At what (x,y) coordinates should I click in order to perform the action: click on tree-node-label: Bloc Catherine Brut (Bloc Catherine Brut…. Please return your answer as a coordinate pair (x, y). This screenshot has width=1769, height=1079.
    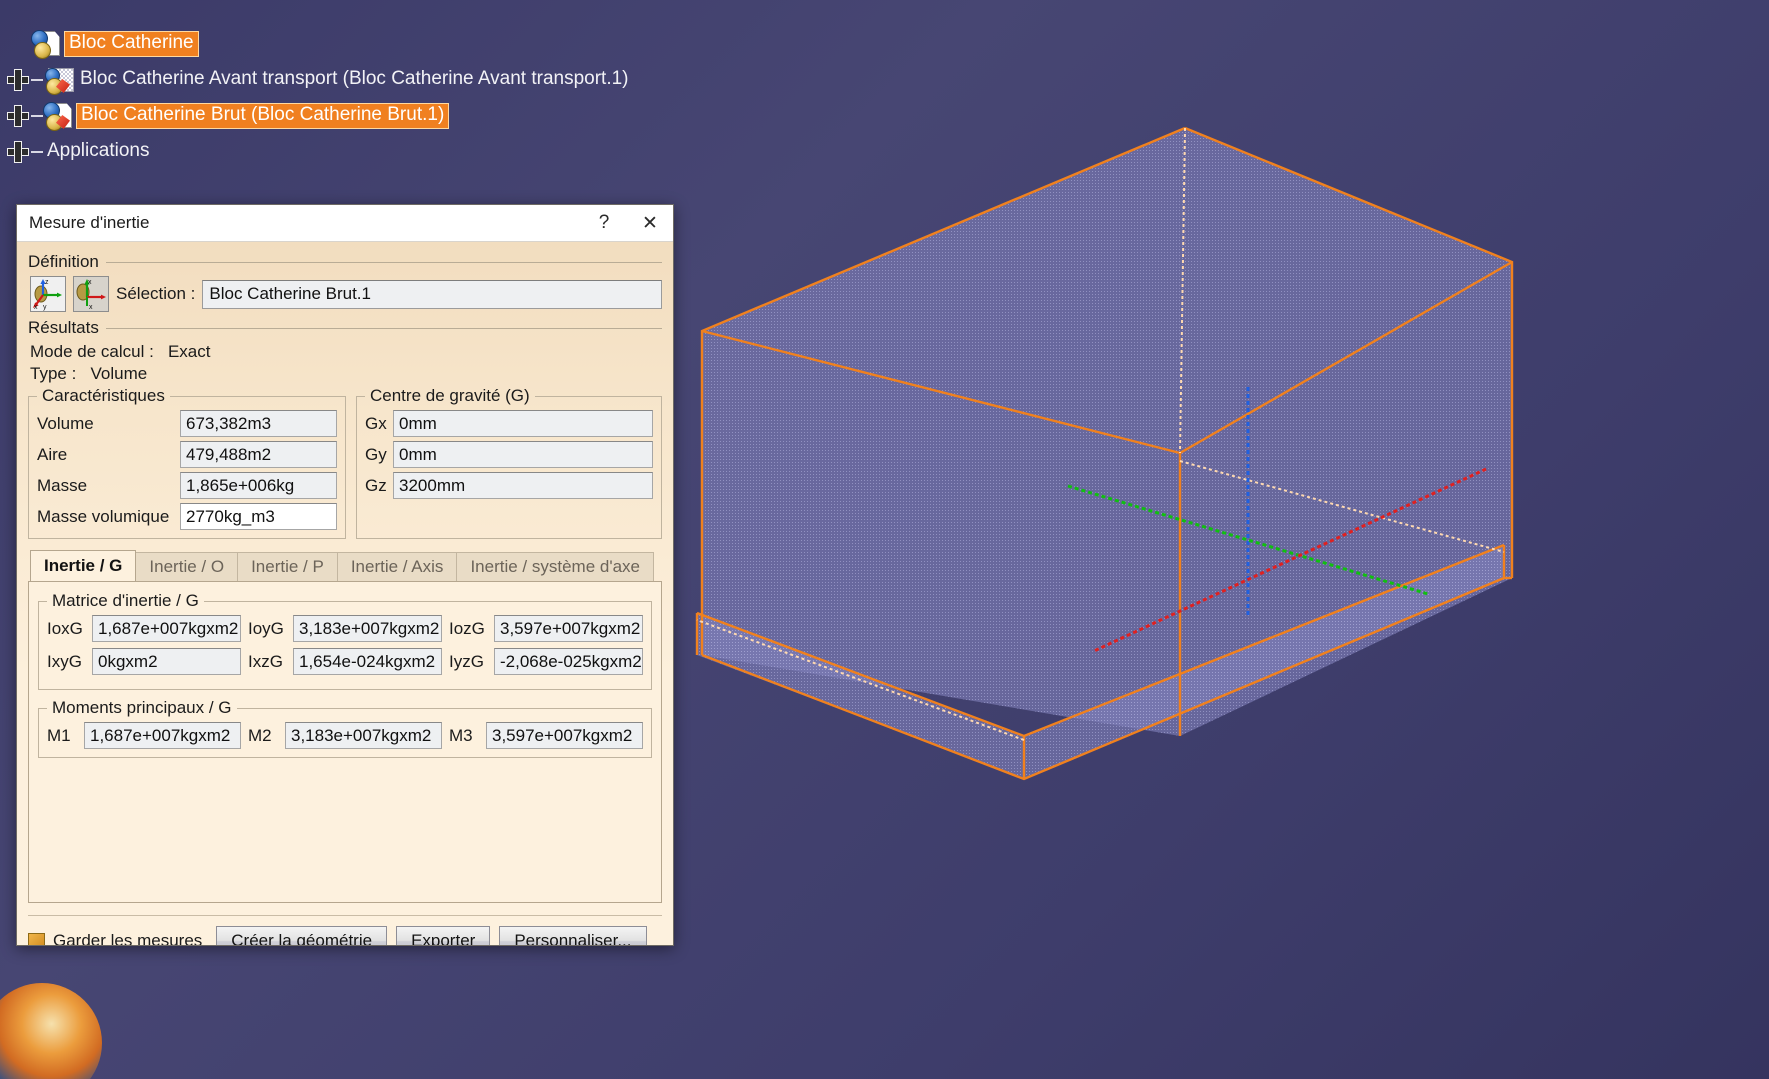
    Looking at the image, I should click on (263, 116).